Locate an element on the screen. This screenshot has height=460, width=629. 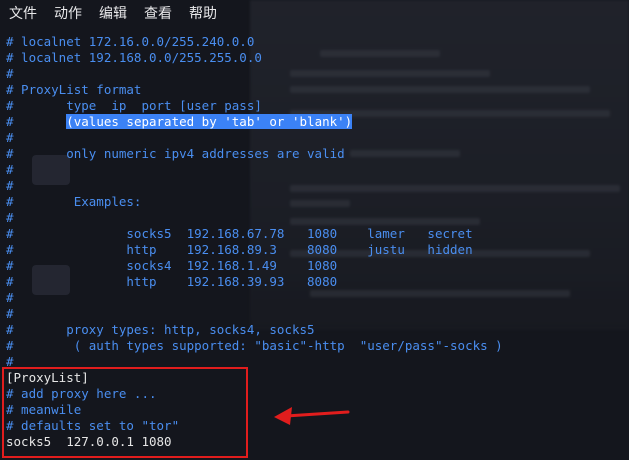
terminal-line: # http 192.168.89.3 8080 justu hidden is located at coordinates (254, 250).